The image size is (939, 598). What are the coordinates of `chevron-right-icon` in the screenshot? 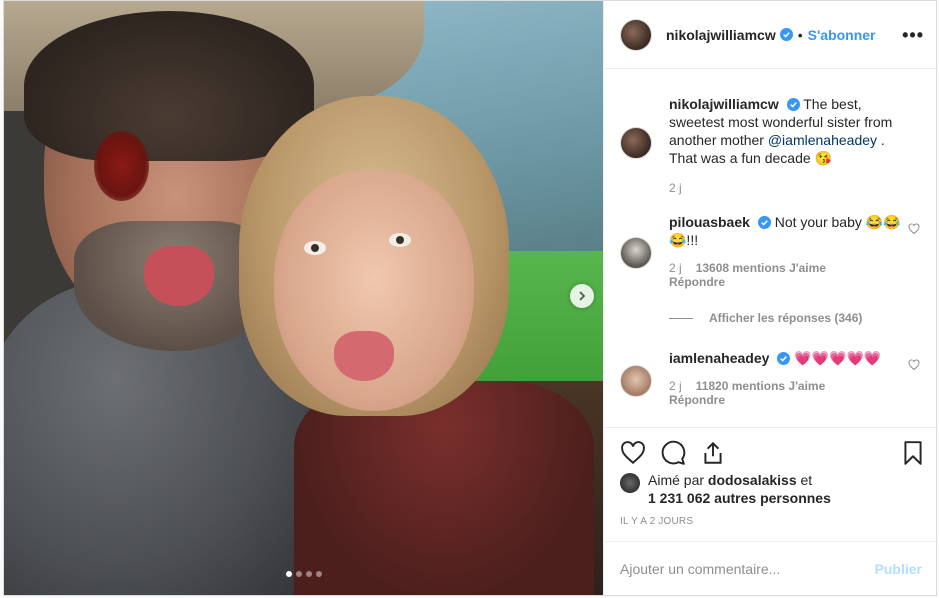 It's located at (582, 296).